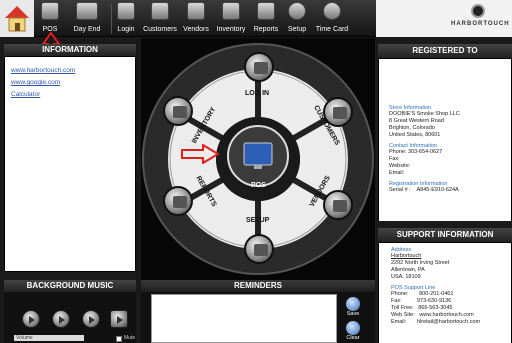  I want to click on wheel-vendors-button, so click(338, 205).